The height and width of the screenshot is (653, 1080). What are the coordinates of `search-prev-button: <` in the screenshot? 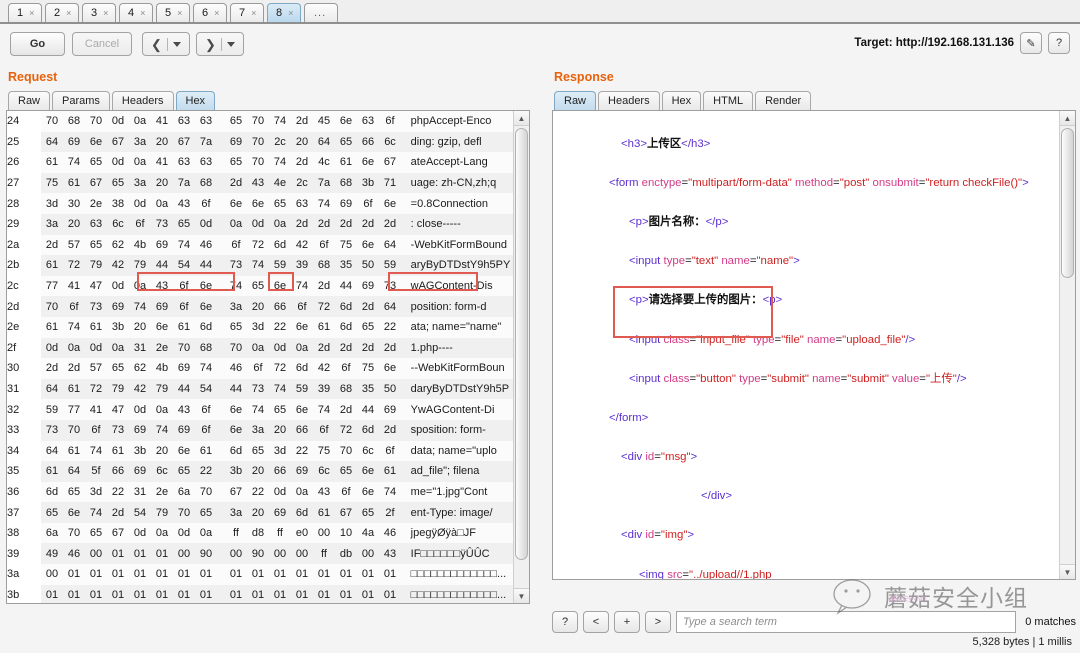 It's located at (596, 622).